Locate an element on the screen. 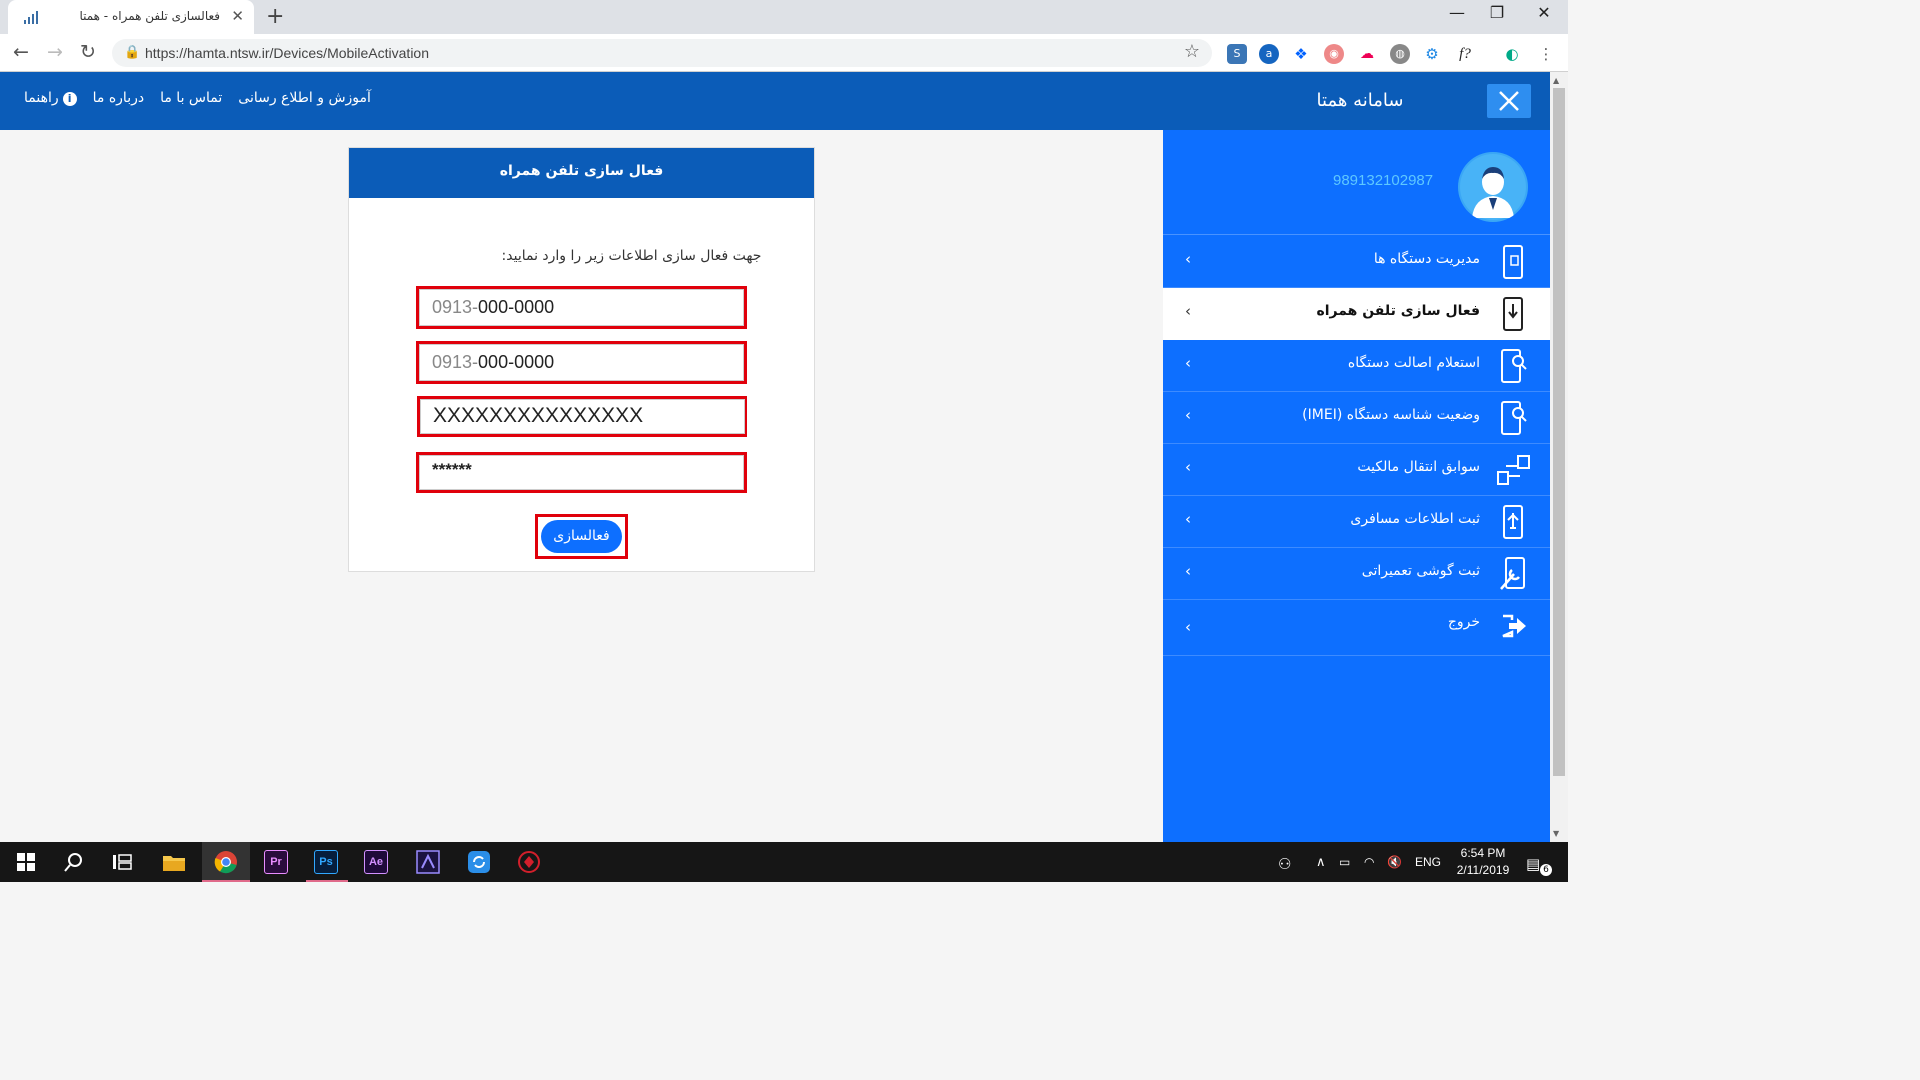 This screenshot has height=1080, width=1920. file-explorer-icon is located at coordinates (174, 862).